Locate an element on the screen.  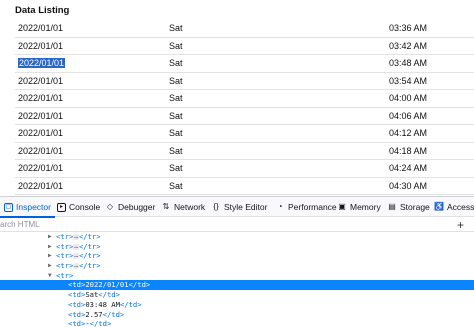
time-cell-text: 03:42 AM is located at coordinates (408, 45).